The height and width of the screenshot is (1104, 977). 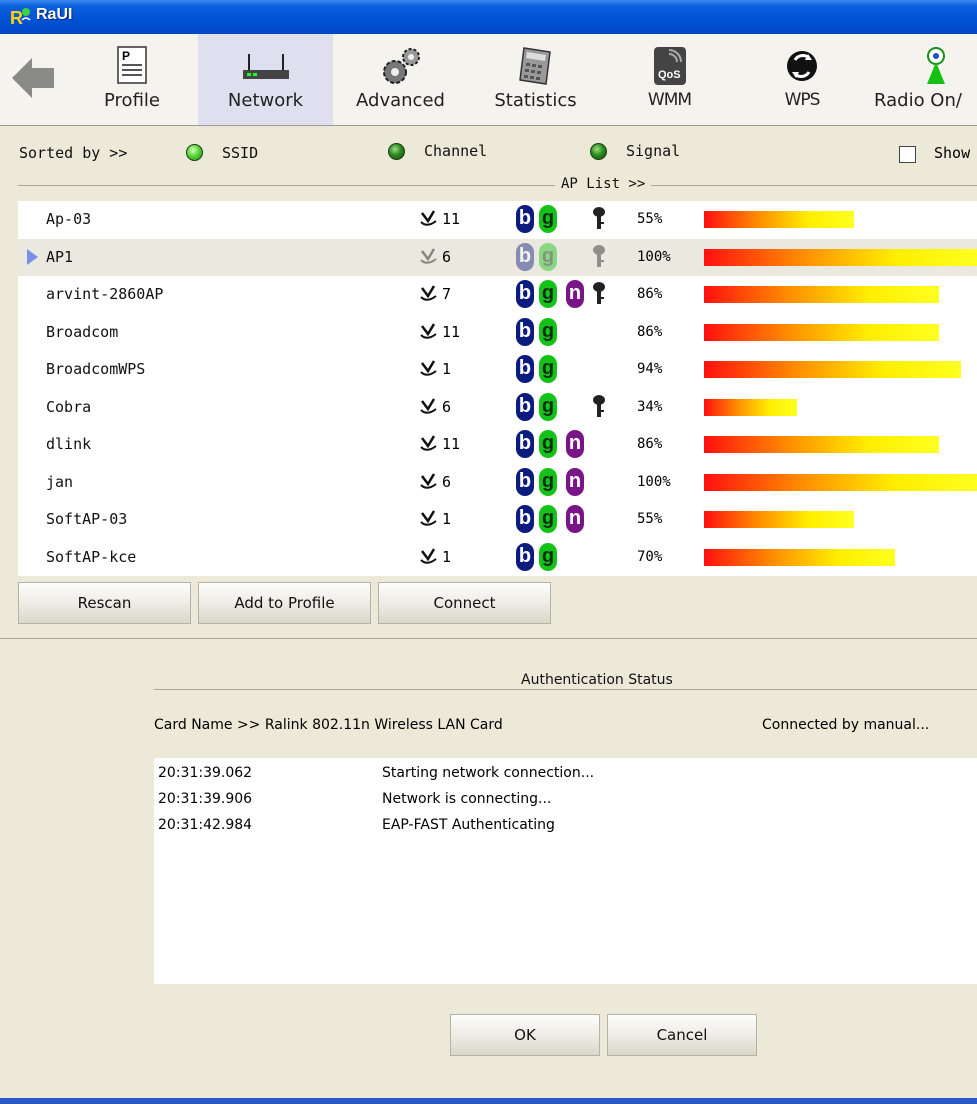 What do you see at coordinates (922, 79) in the screenshot?
I see `toolbar-radio-button: Radio On/` at bounding box center [922, 79].